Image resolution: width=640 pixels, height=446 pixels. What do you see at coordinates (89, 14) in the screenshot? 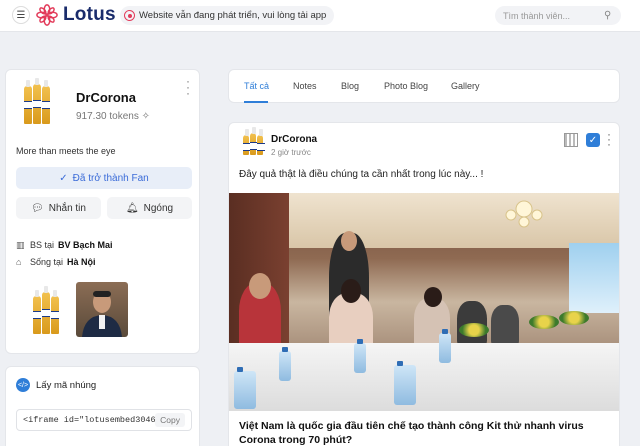
I see `logo-text: Lotus` at bounding box center [89, 14].